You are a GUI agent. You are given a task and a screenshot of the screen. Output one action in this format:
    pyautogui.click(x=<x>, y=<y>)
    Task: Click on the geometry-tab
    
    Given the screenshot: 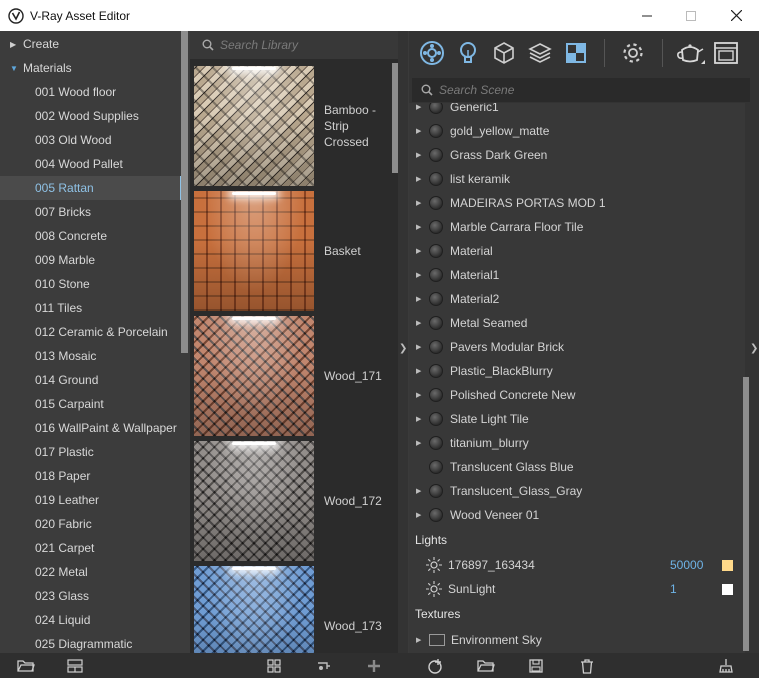 What is the action you would take?
    pyautogui.click(x=504, y=53)
    